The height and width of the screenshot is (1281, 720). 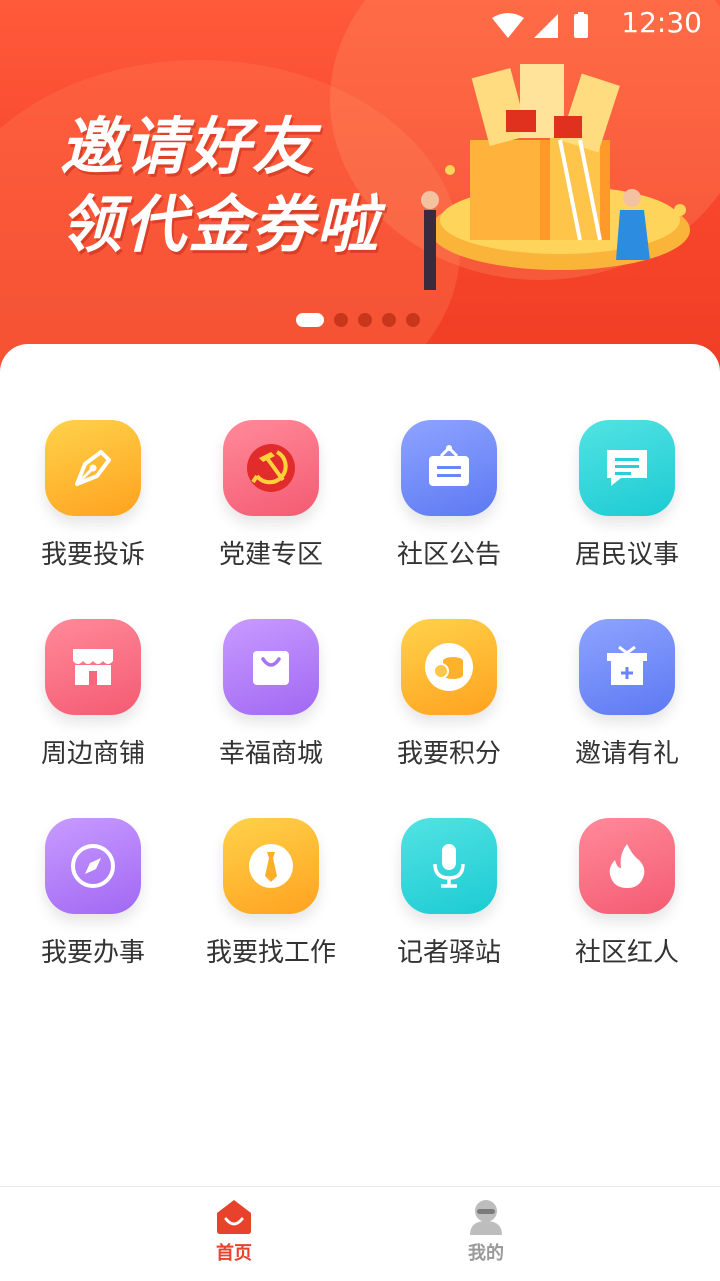 I want to click on pen-nib-icon, so click(x=93, y=468).